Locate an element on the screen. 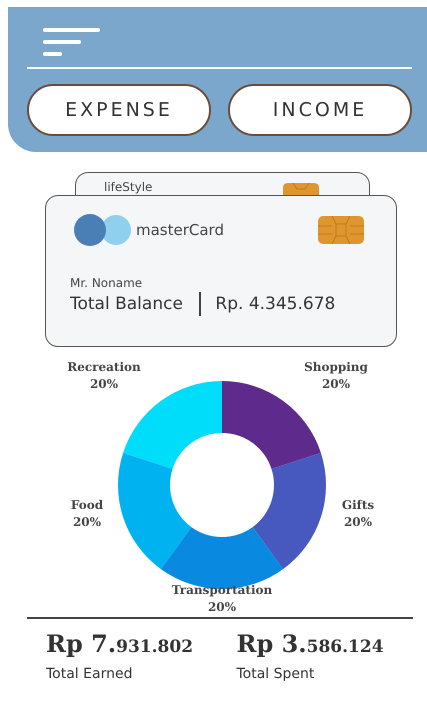 The image size is (427, 706). total-label: Total Earned is located at coordinates (90, 674).